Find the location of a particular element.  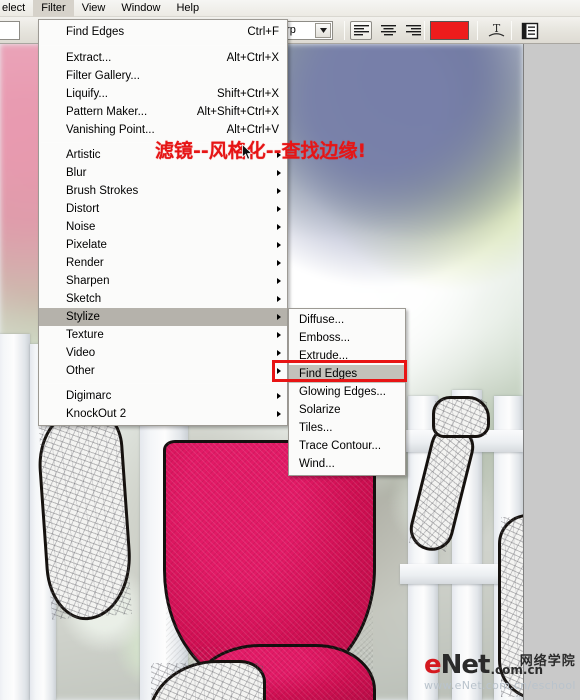

menu-item-stylize: Stylize is located at coordinates (163, 317).